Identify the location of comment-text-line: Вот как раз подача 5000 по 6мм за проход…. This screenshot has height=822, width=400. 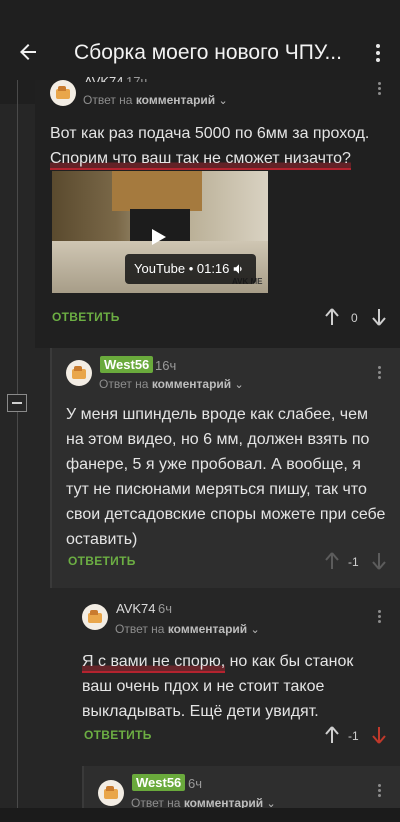
(210, 133).